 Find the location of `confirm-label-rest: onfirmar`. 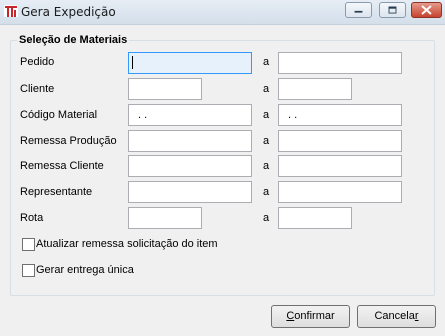

confirm-label-rest: onfirmar is located at coordinates (314, 316).